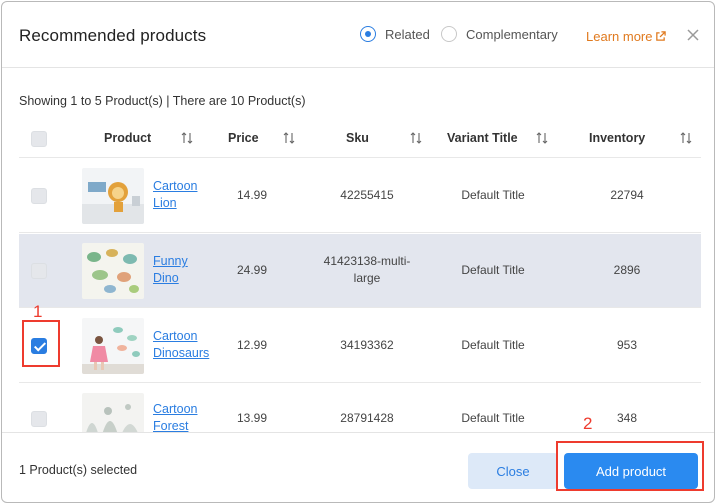 This screenshot has height=504, width=716. I want to click on product-name-link: Cartoon Forest, so click(175, 416).